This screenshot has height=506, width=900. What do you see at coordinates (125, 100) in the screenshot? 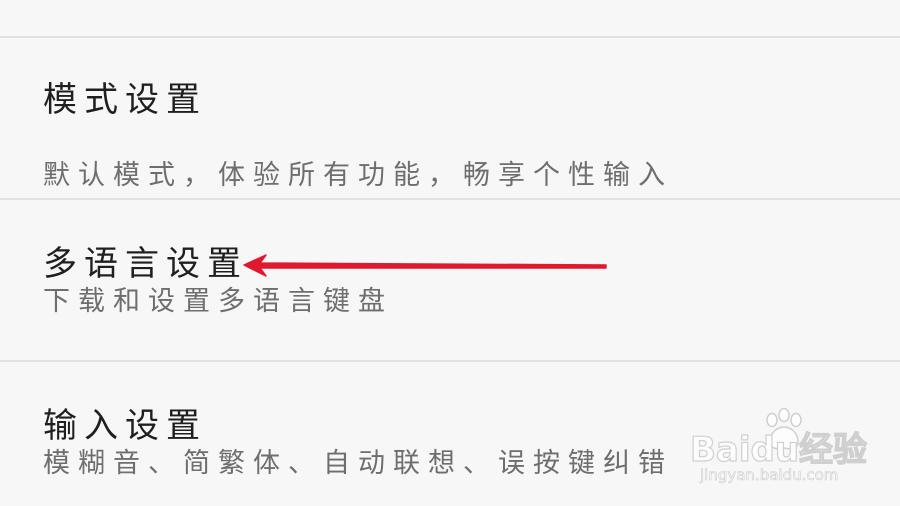
I see `setting-title-mode: 模式设置` at bounding box center [125, 100].